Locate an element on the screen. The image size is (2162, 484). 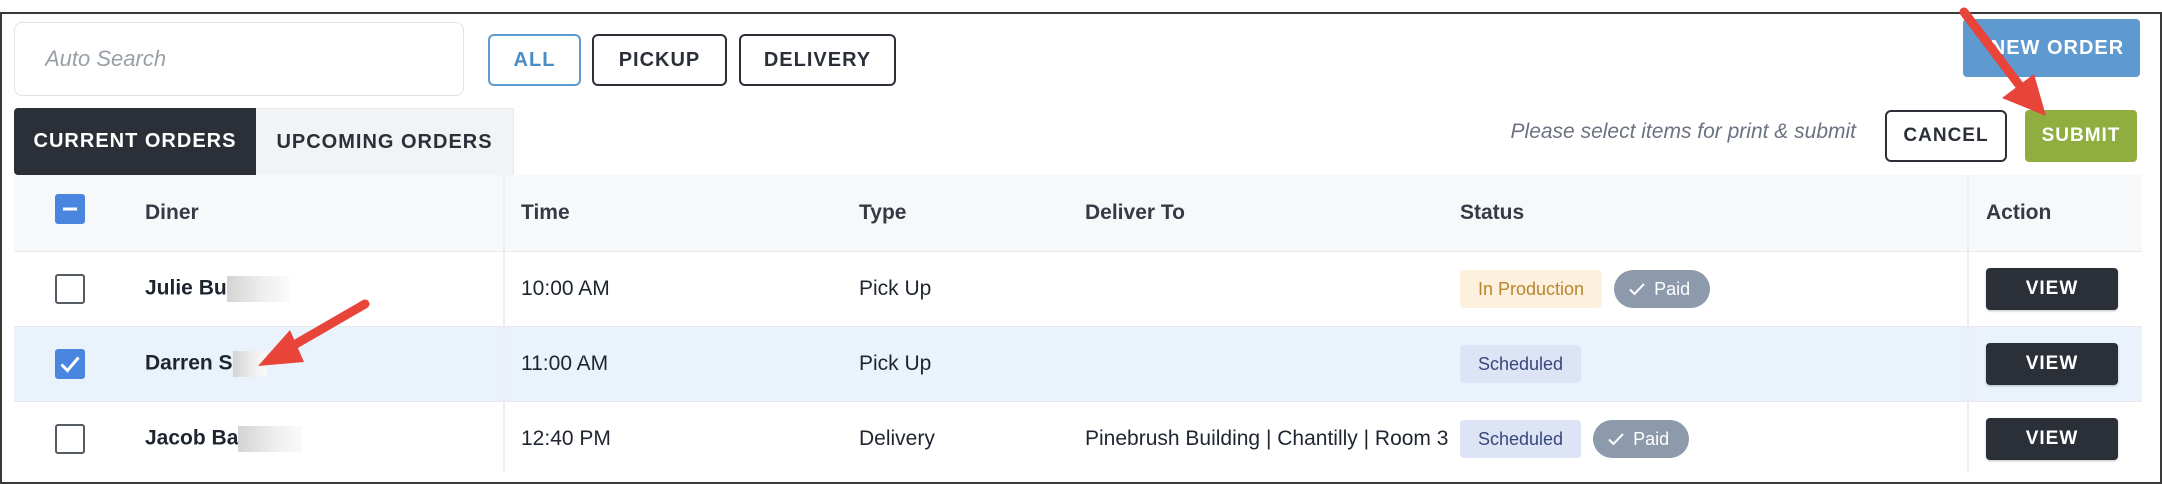
status-cell: In Production Paid is located at coordinates (1585, 289).